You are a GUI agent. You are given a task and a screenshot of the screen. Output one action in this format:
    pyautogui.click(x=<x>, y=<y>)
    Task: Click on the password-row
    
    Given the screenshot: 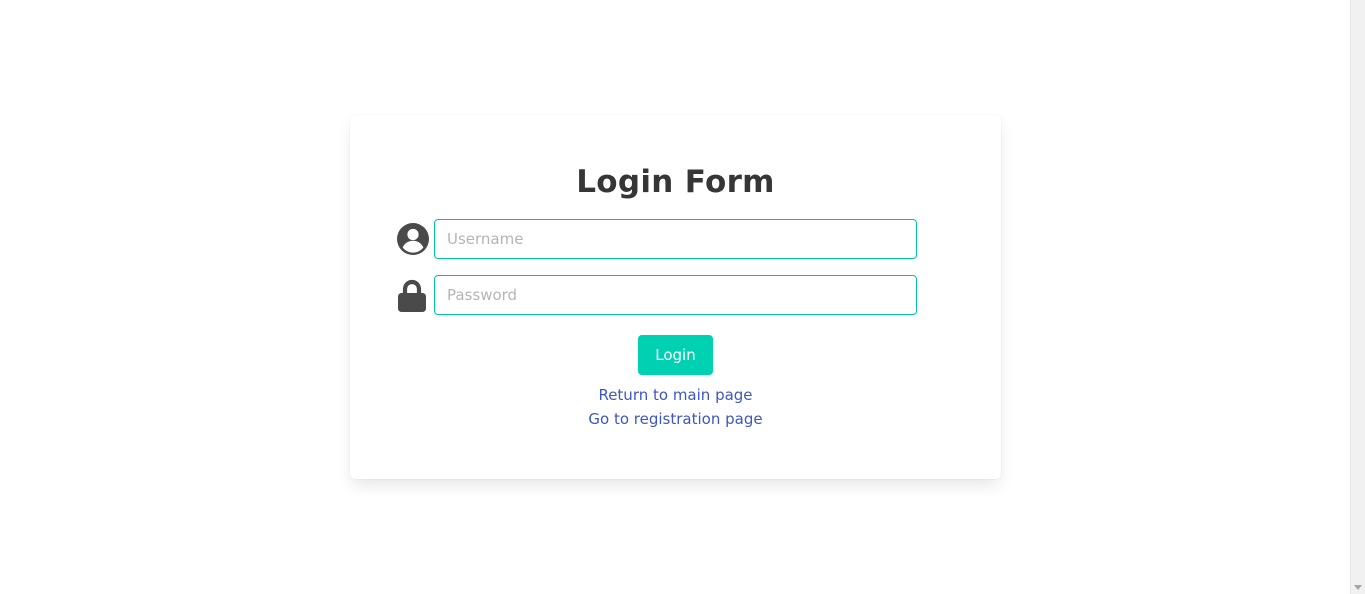 What is the action you would take?
    pyautogui.click(x=657, y=295)
    